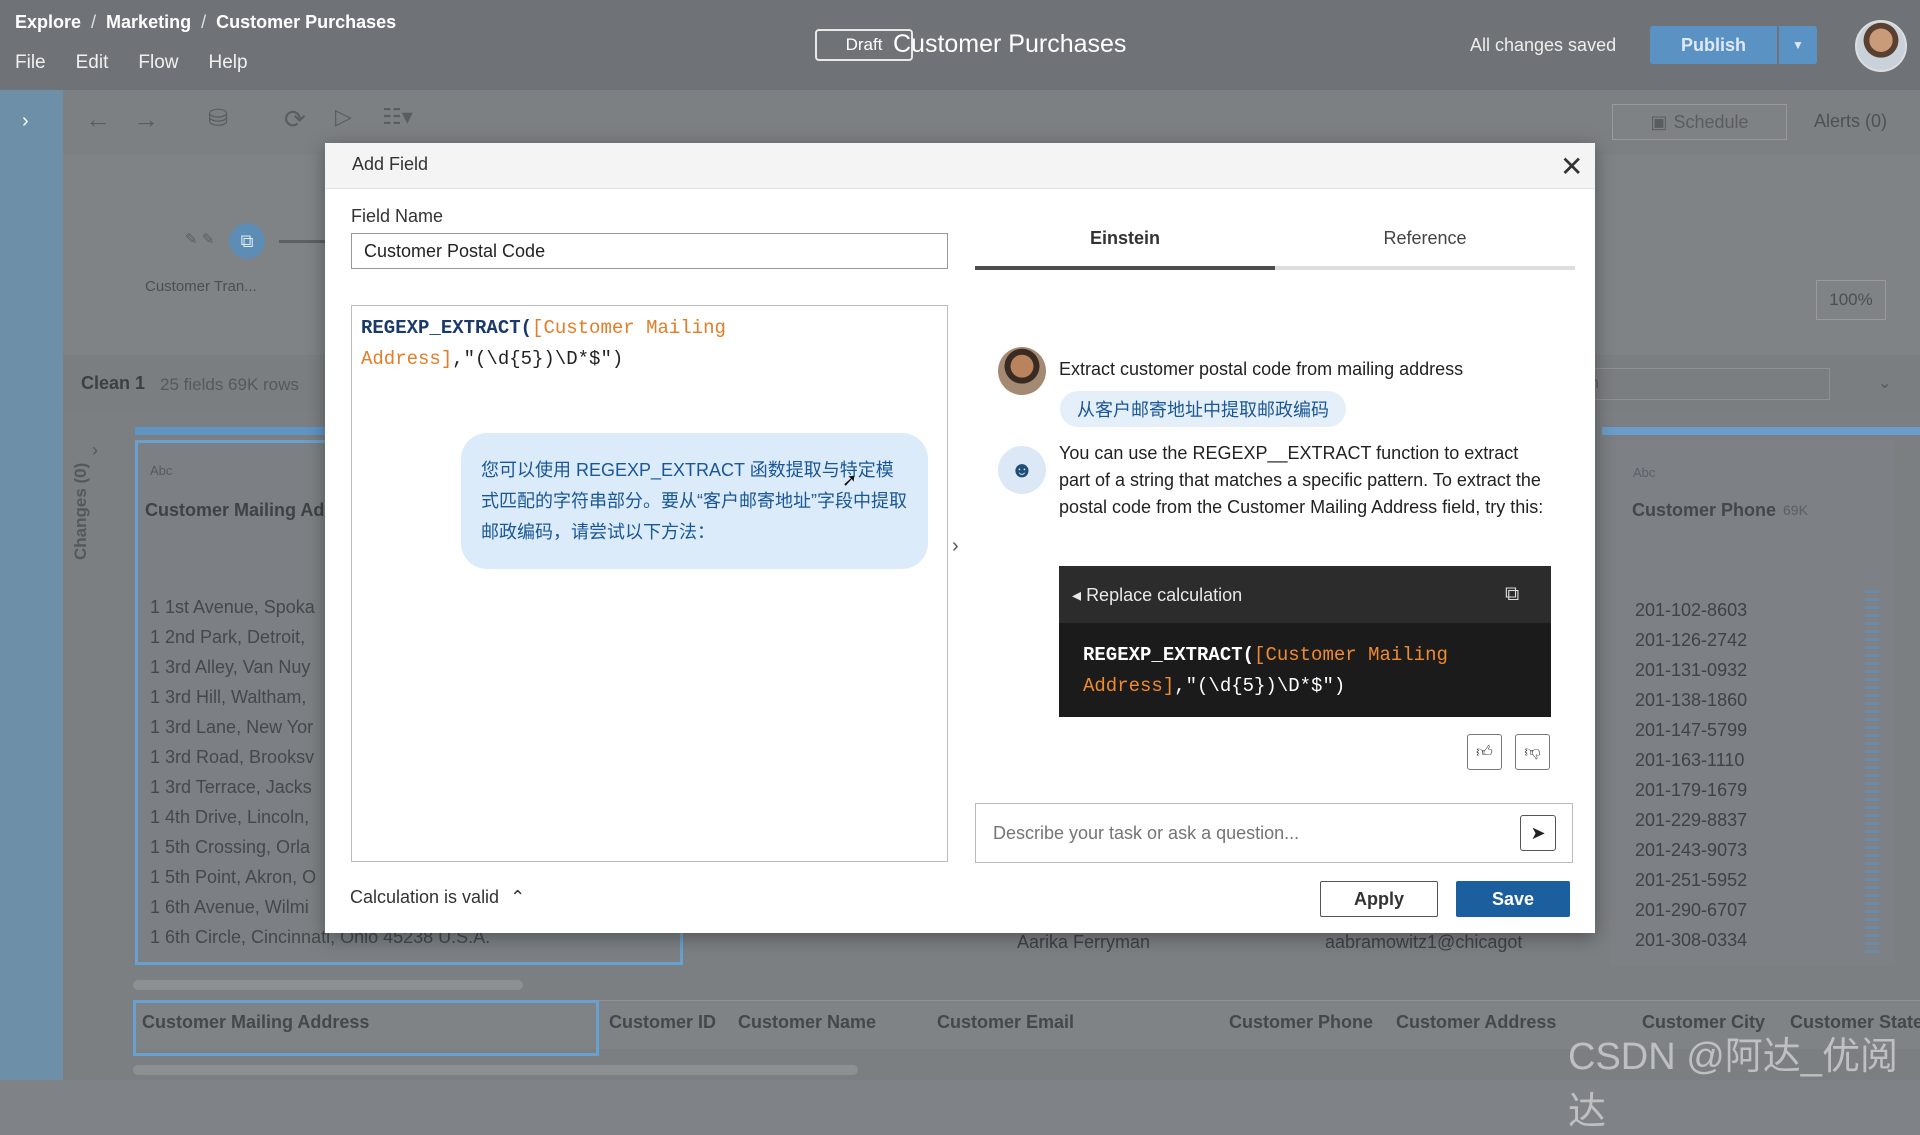 This screenshot has height=1135, width=1920. I want to click on column-header-mailing-address: Customer Mailing Address, so click(255, 1022).